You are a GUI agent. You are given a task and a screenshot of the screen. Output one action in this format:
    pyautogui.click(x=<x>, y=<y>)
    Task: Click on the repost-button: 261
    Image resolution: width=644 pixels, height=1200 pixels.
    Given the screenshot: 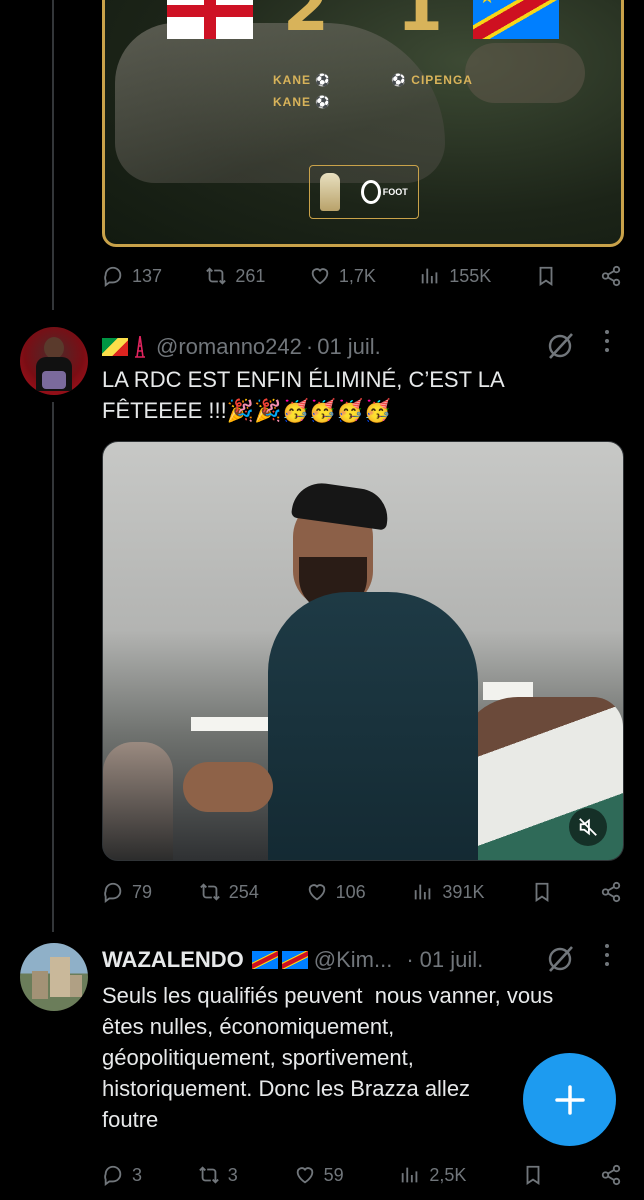 What is the action you would take?
    pyautogui.click(x=235, y=276)
    